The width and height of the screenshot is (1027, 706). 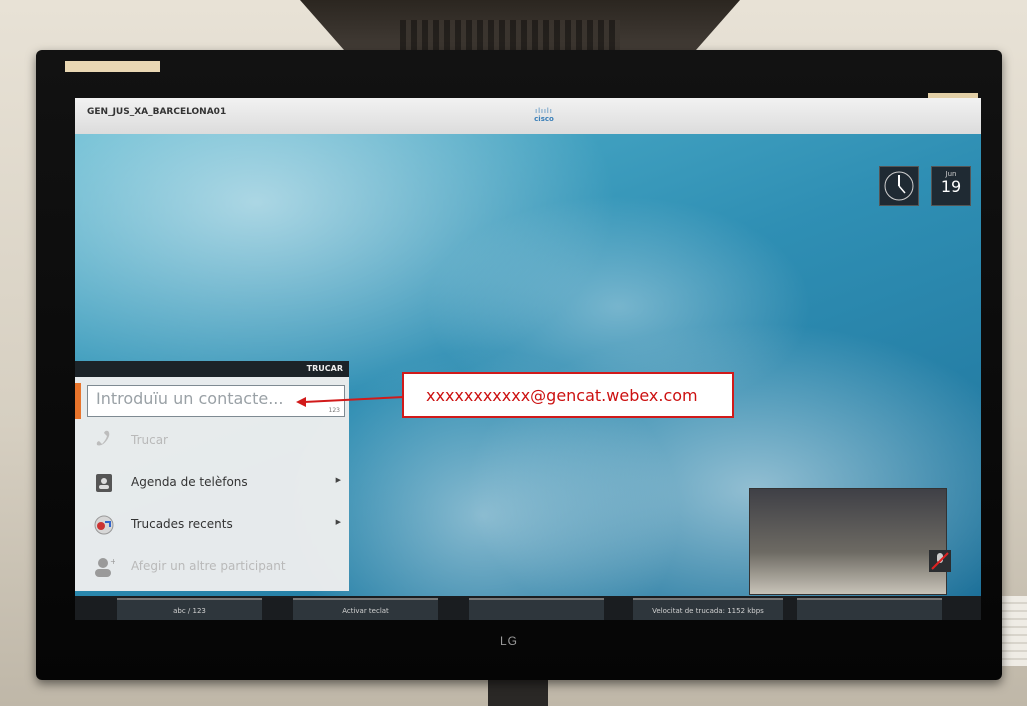 I want to click on annotation-arrow, so click(x=350, y=401).